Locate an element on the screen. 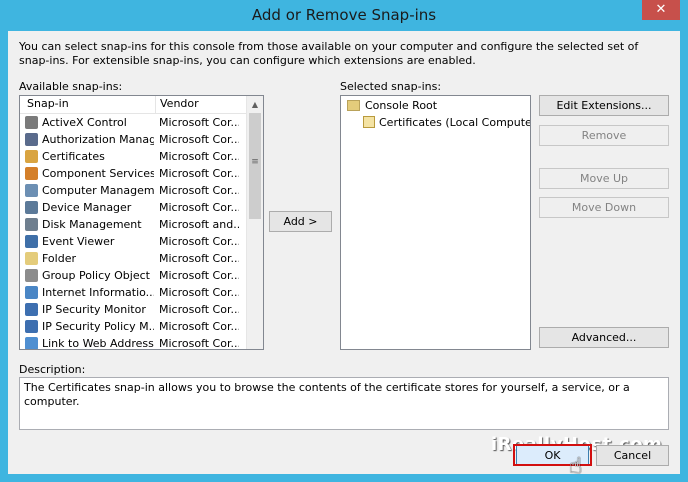 The height and width of the screenshot is (482, 688). snapin-name: Event Viewer is located at coordinates (78, 241).